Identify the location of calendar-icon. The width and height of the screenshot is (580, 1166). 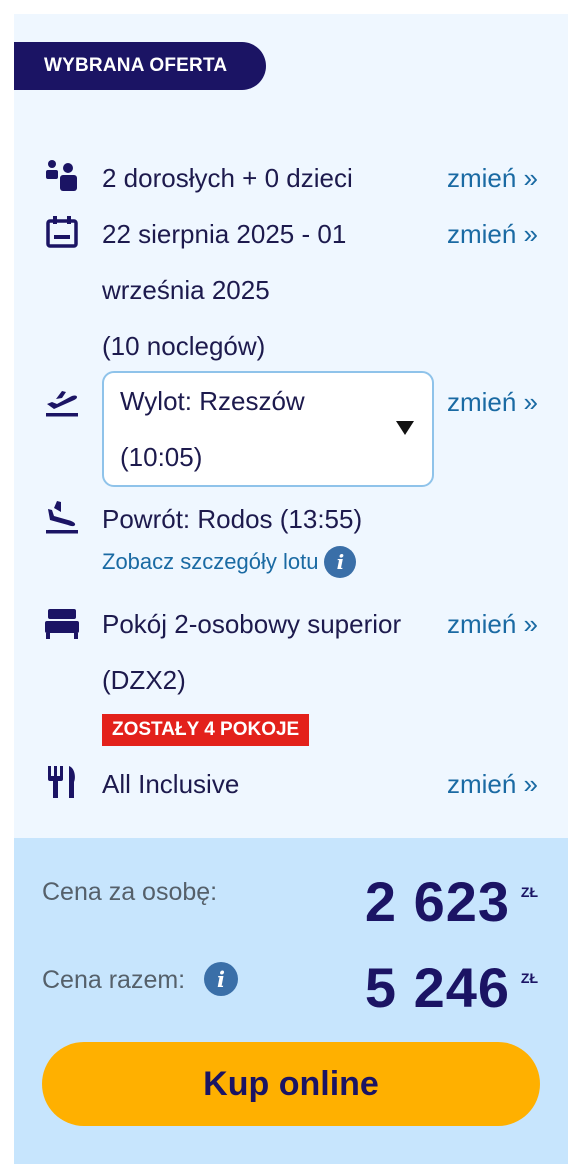
(62, 232).